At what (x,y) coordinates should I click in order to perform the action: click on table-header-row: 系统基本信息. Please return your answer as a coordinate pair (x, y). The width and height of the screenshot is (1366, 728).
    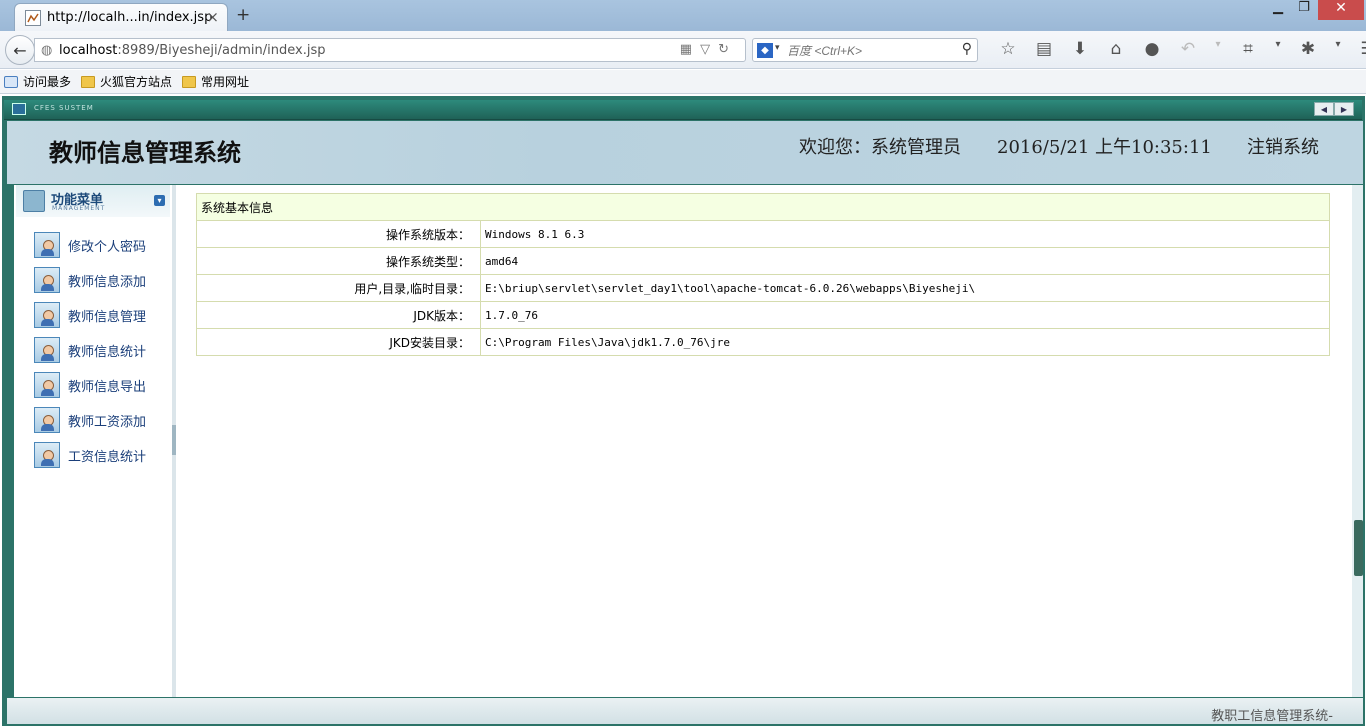
    Looking at the image, I should click on (763, 207).